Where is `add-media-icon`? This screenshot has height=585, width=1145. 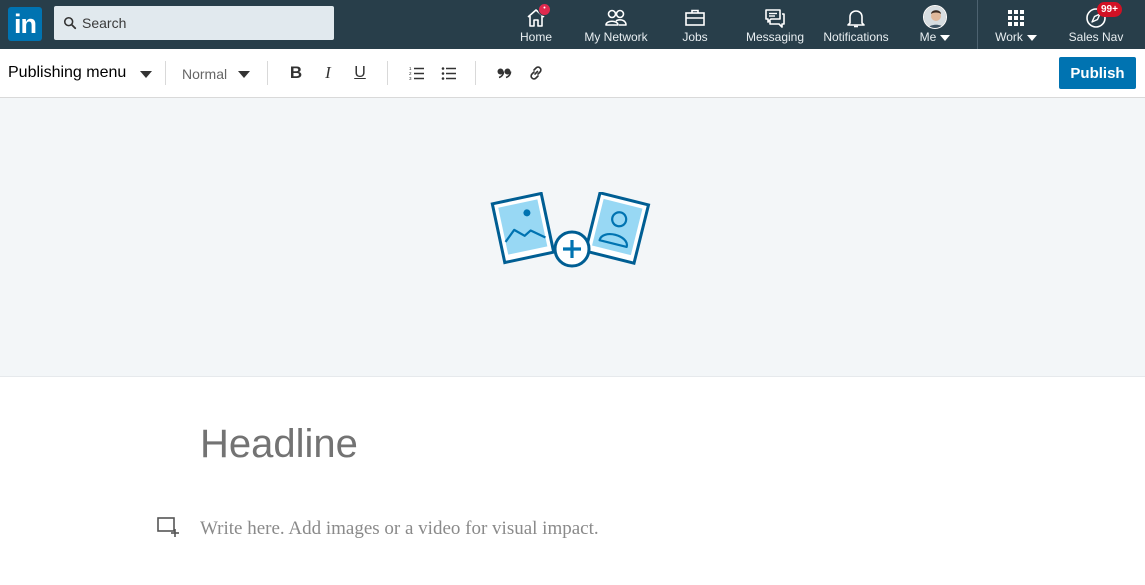 add-media-icon is located at coordinates (168, 527).